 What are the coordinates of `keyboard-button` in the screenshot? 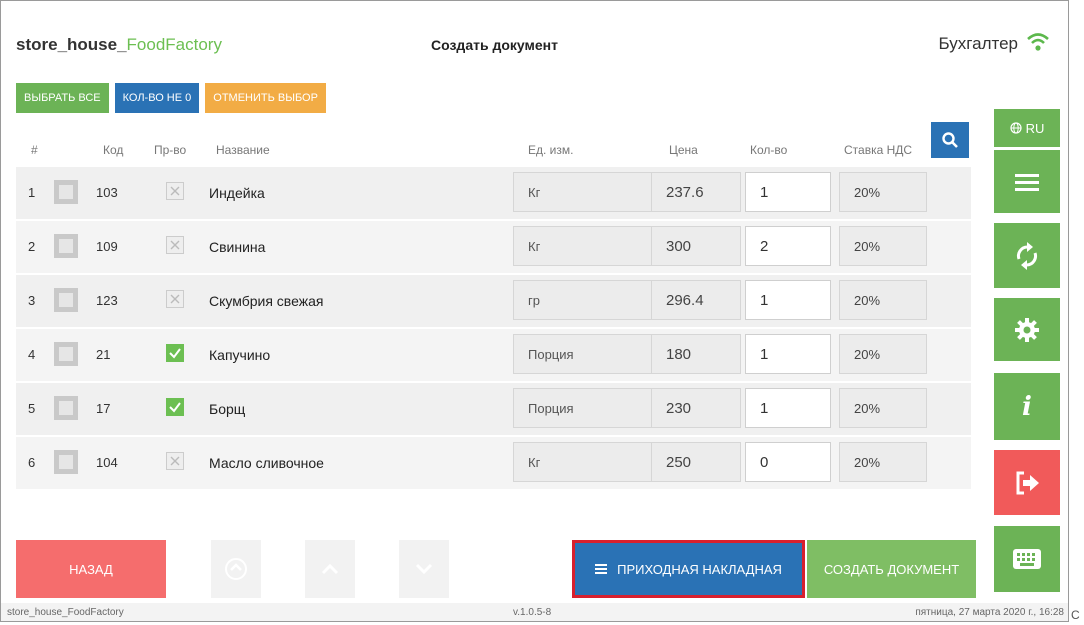 It's located at (1027, 559).